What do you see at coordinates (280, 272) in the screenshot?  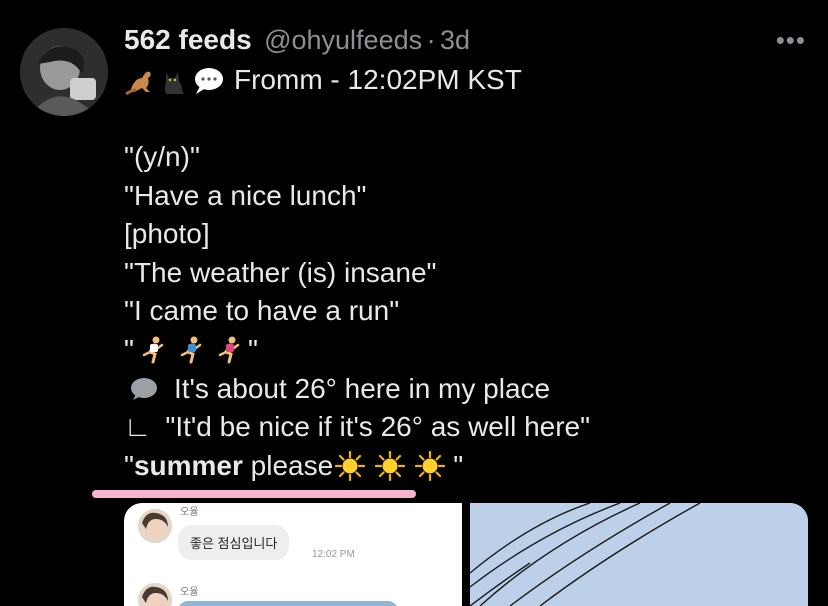 I see `tweet-line: "The weather (is) insane"` at bounding box center [280, 272].